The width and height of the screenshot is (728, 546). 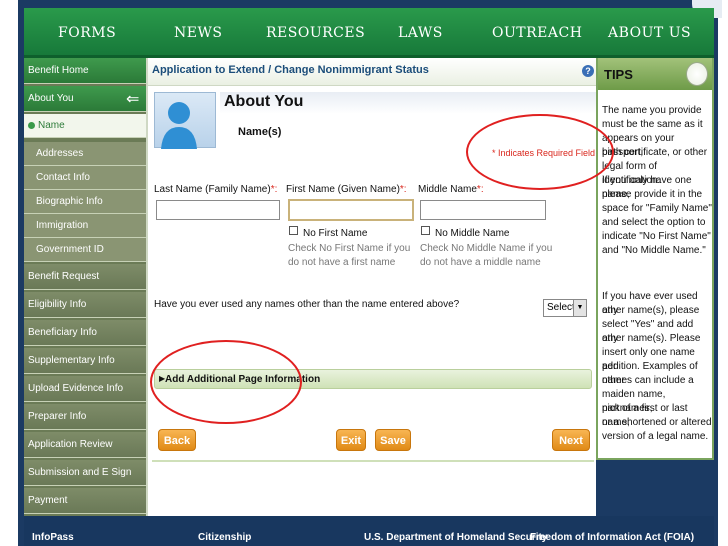 What do you see at coordinates (85, 473) in the screenshot?
I see `sidebar-item-submission-and-e-sign: Submission and E Sign` at bounding box center [85, 473].